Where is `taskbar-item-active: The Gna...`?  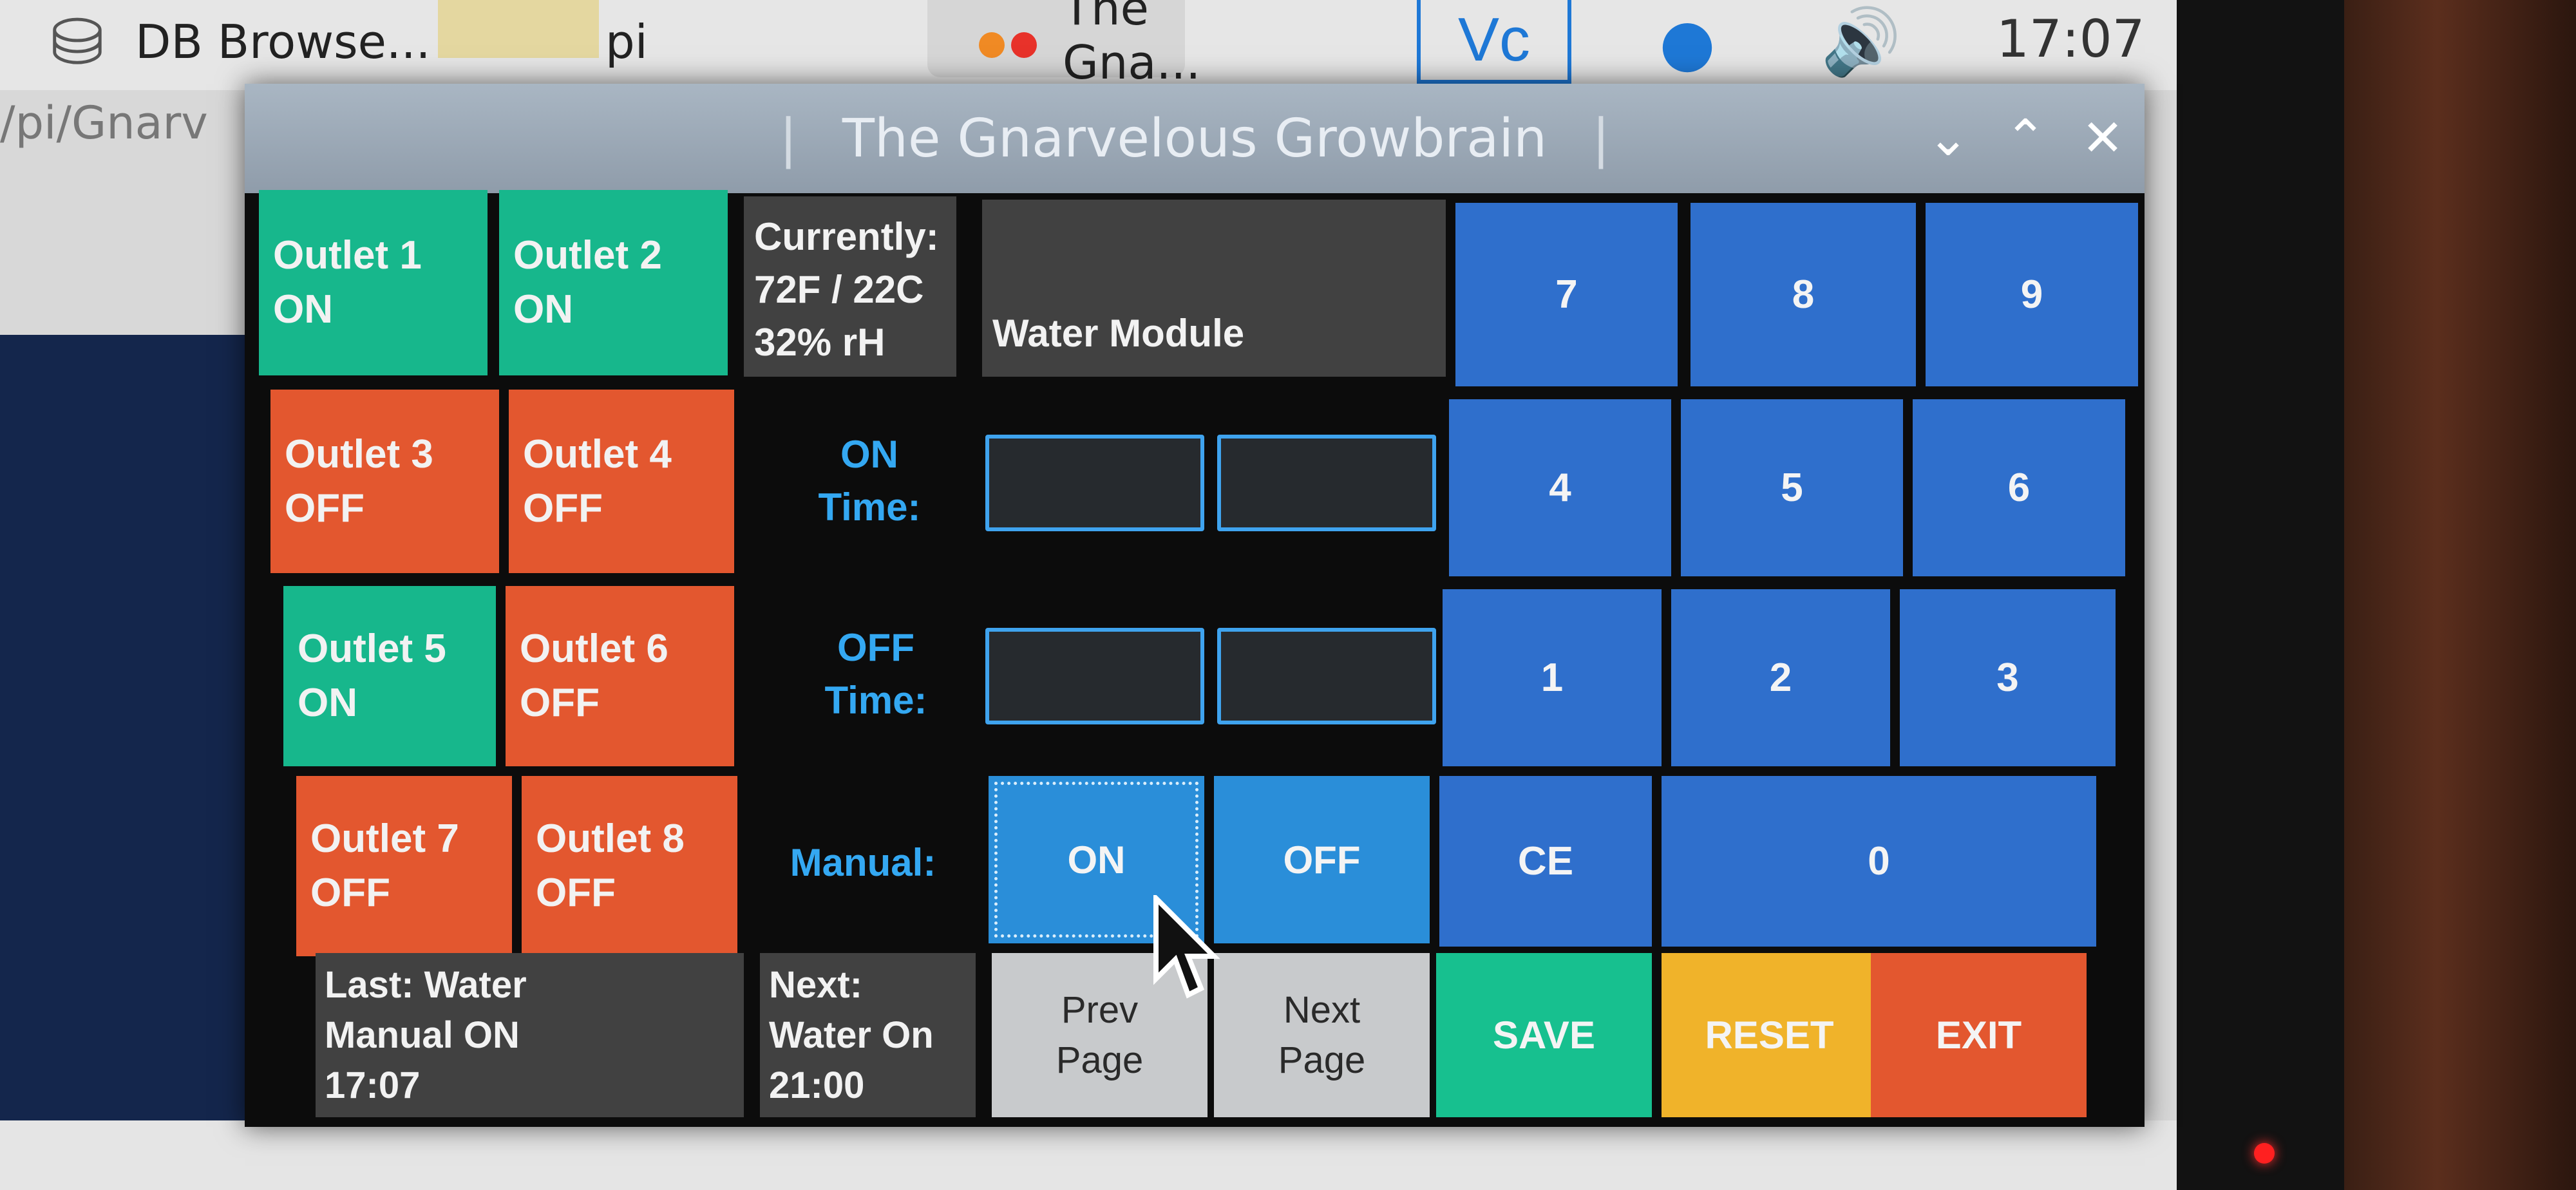
taskbar-item-active: The Gna... is located at coordinates (1063, 45).